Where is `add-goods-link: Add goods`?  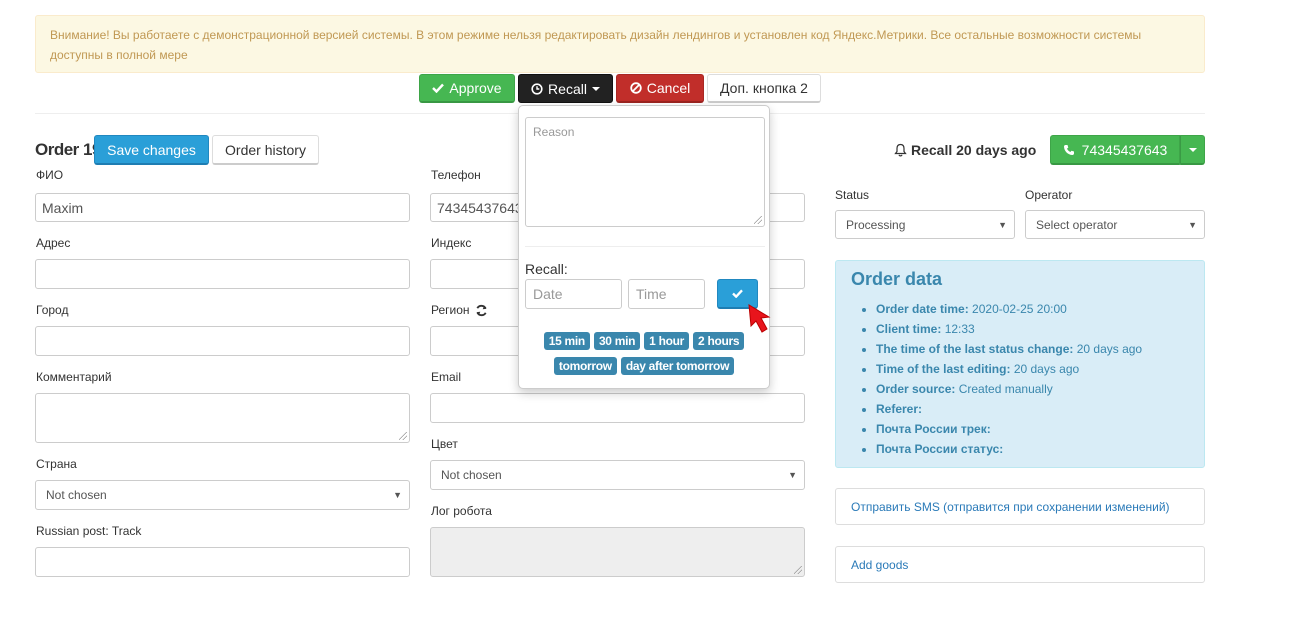 add-goods-link: Add goods is located at coordinates (1020, 564).